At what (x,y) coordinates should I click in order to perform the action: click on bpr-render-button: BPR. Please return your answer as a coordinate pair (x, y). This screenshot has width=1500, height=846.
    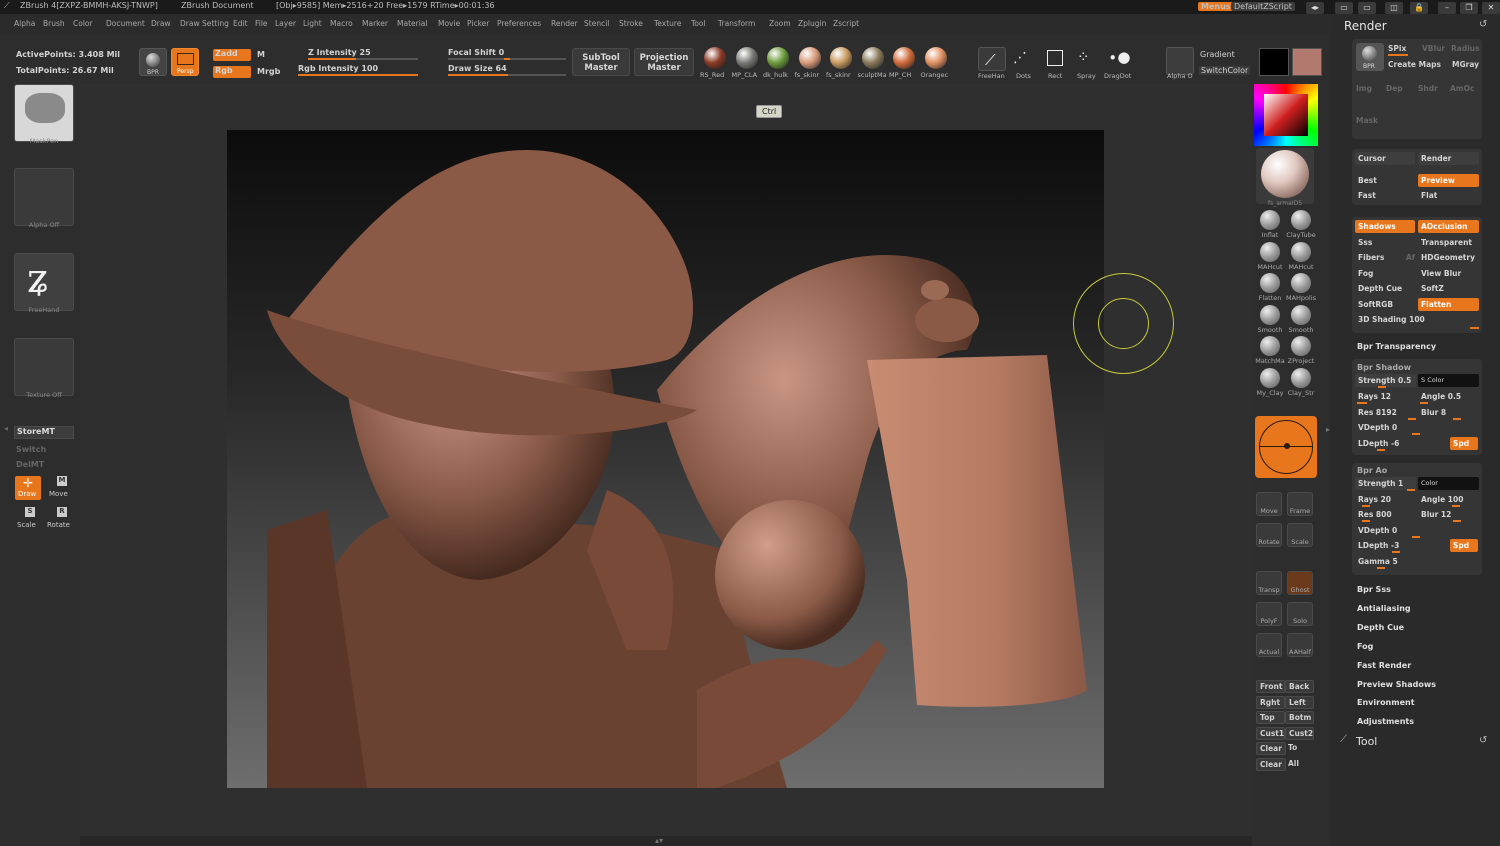
    Looking at the image, I should click on (1370, 57).